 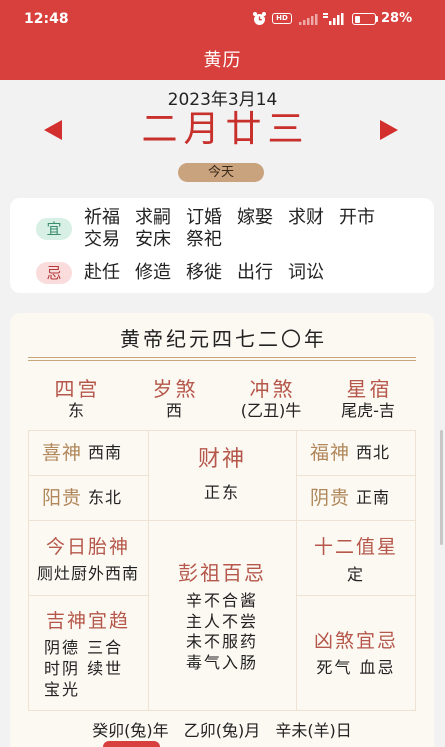 I want to click on pengzu-label: 彭祖百忌, so click(x=222, y=573).